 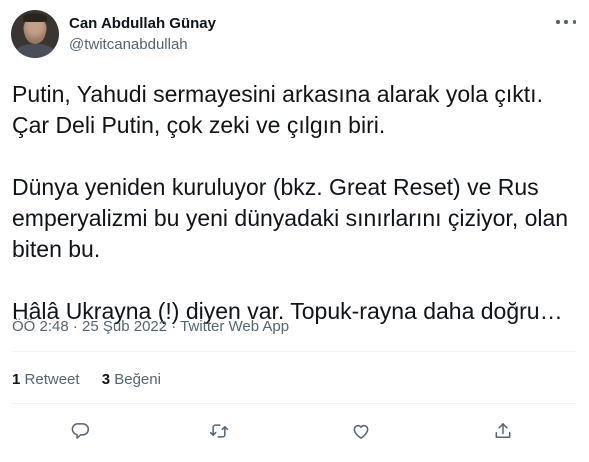 I want to click on heart-icon, so click(x=361, y=431).